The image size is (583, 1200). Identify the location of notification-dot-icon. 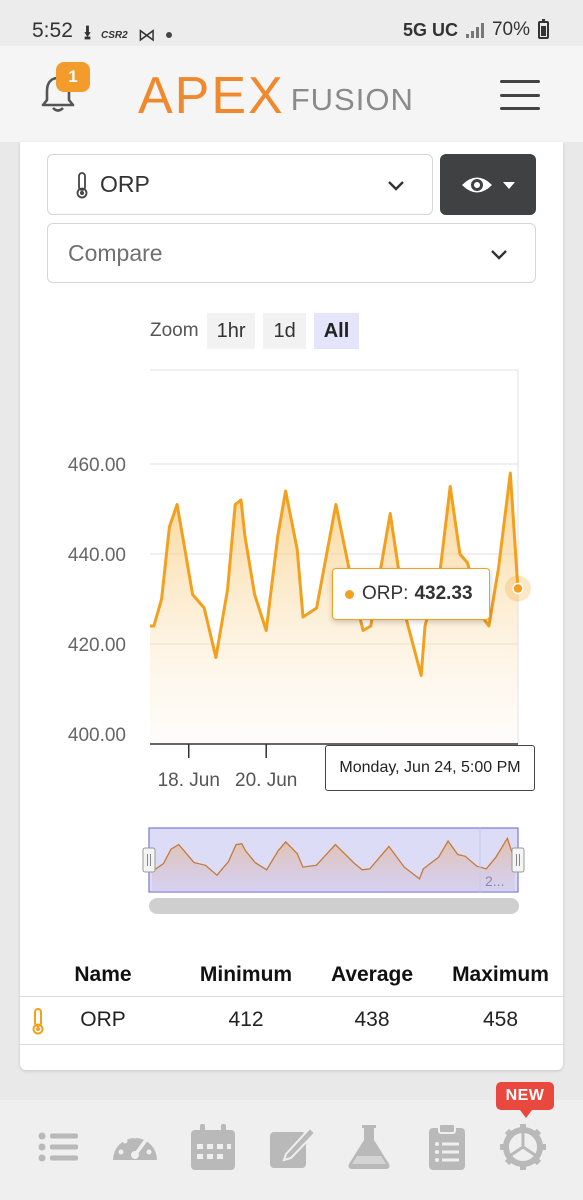
(168, 35).